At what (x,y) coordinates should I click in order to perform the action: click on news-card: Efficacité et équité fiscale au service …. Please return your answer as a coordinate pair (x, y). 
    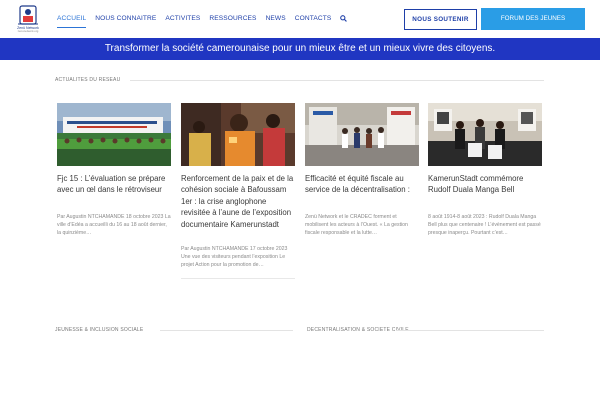
    Looking at the image, I should click on (362, 170).